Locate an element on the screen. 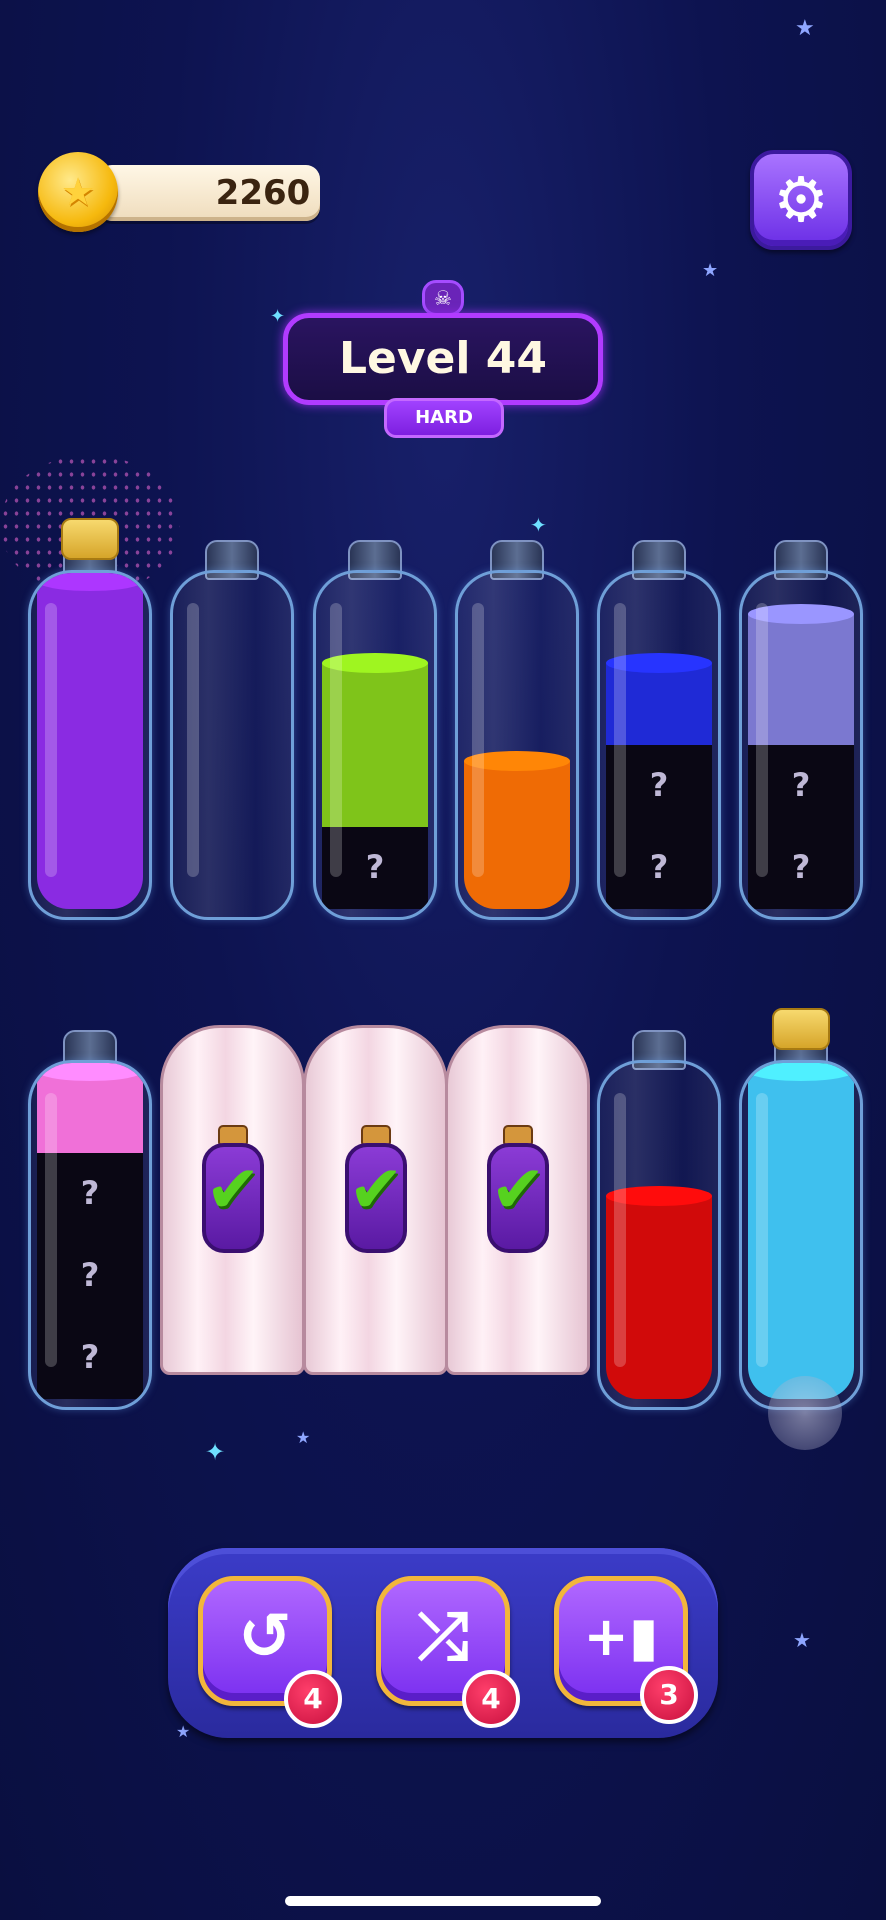 This screenshot has width=886, height=1920. settings-button: ⚙ is located at coordinates (801, 200).